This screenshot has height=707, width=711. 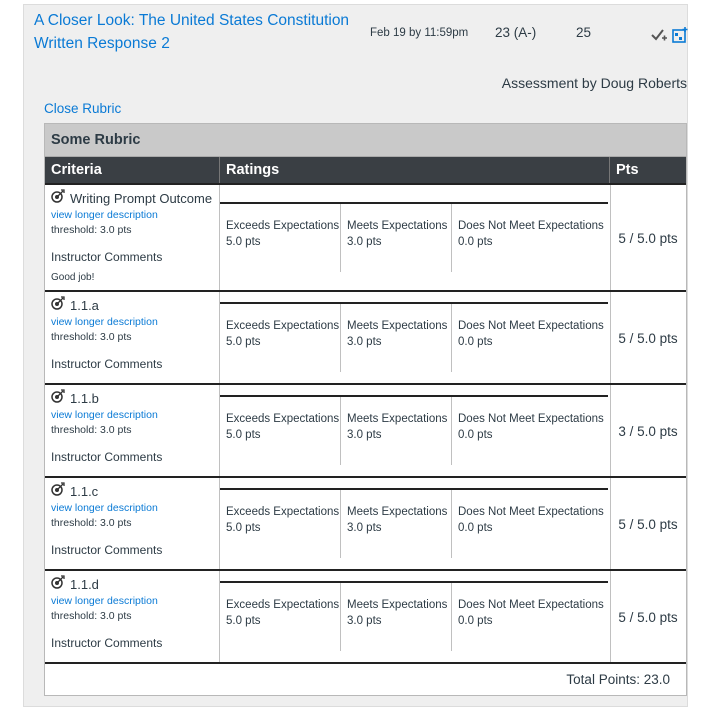 I want to click on instructor-comment-text: Good job!, so click(x=73, y=277).